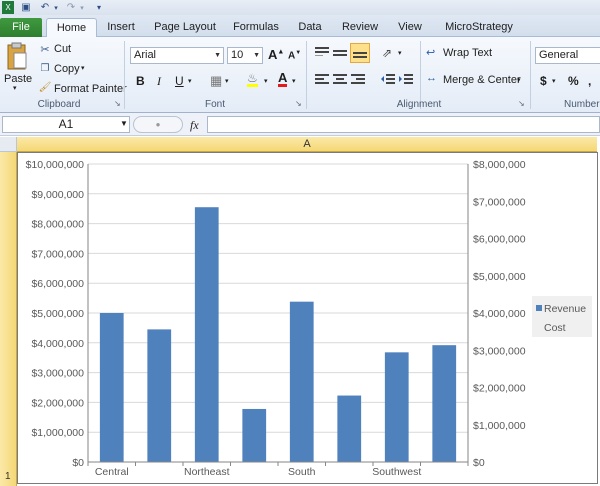  I want to click on left-axis-tick-label: $3,000,000, so click(57, 374).